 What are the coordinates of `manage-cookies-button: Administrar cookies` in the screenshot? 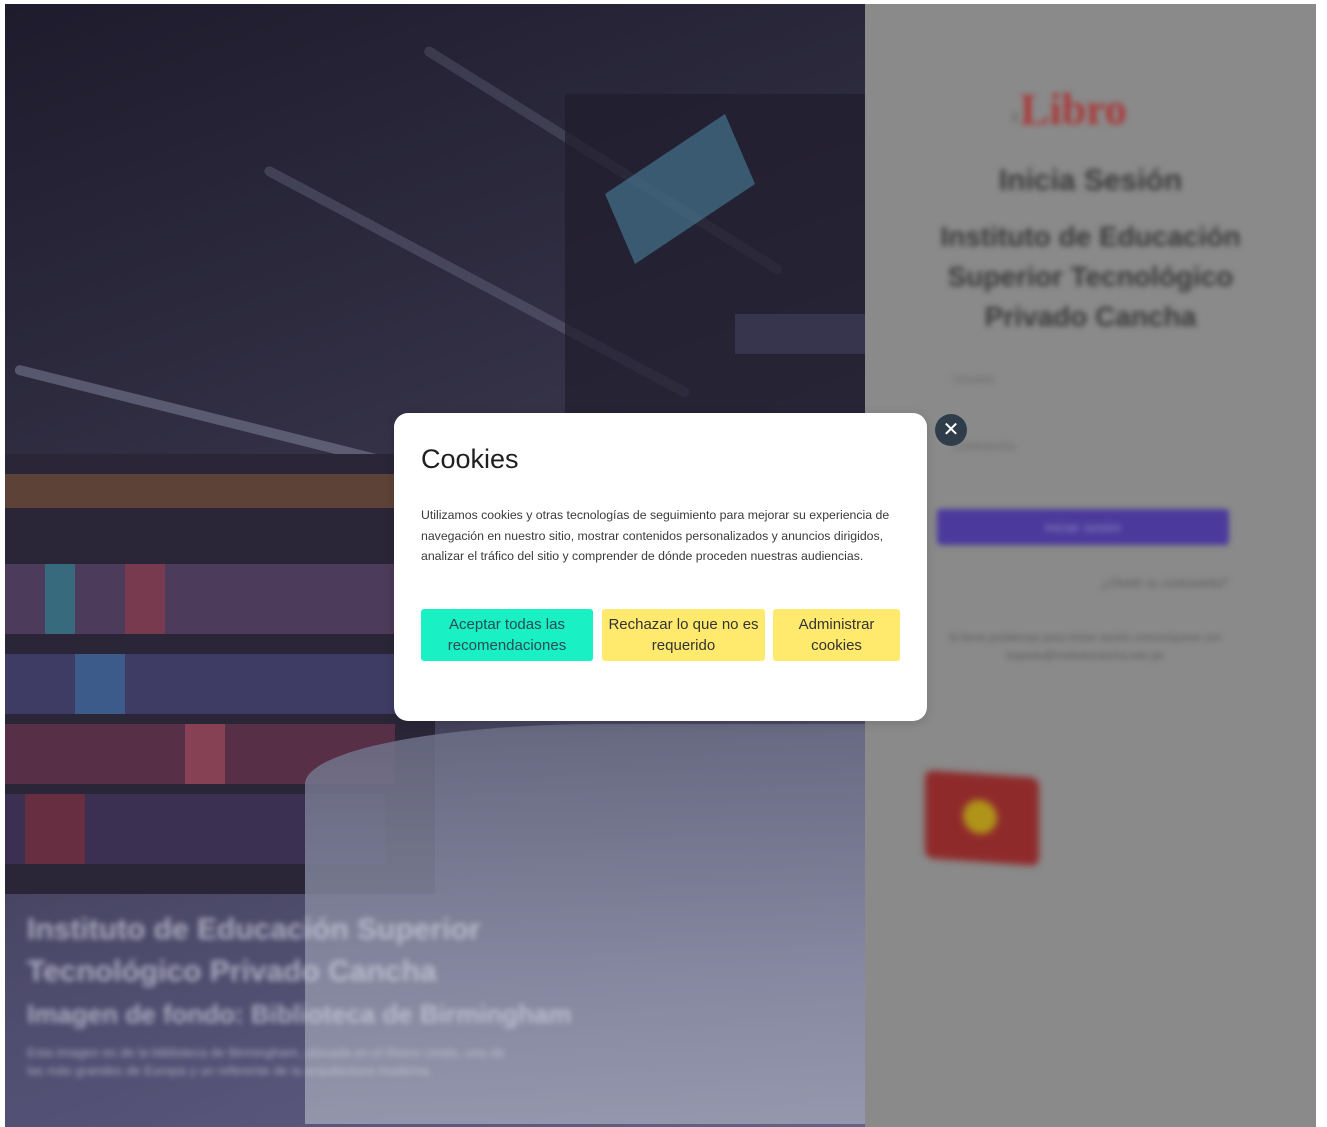 It's located at (836, 635).